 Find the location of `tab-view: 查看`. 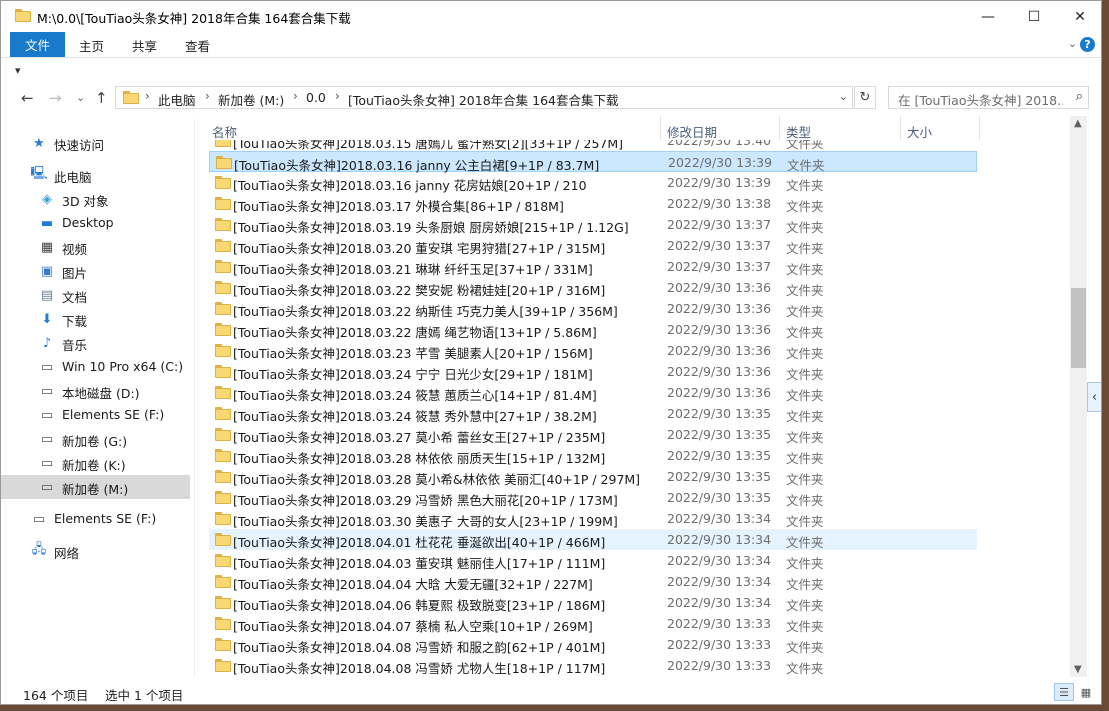

tab-view: 查看 is located at coordinates (197, 45).